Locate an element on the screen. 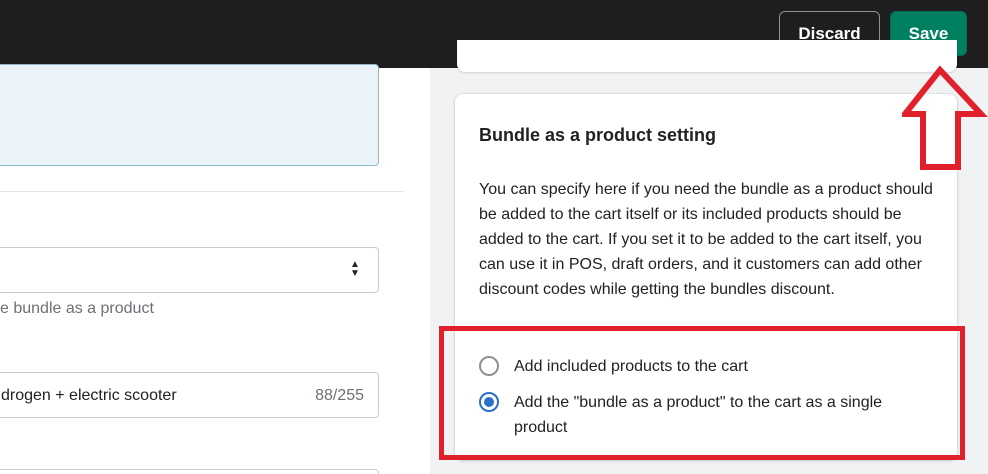 The height and width of the screenshot is (474, 988). description-textarea is located at coordinates (189, 115).